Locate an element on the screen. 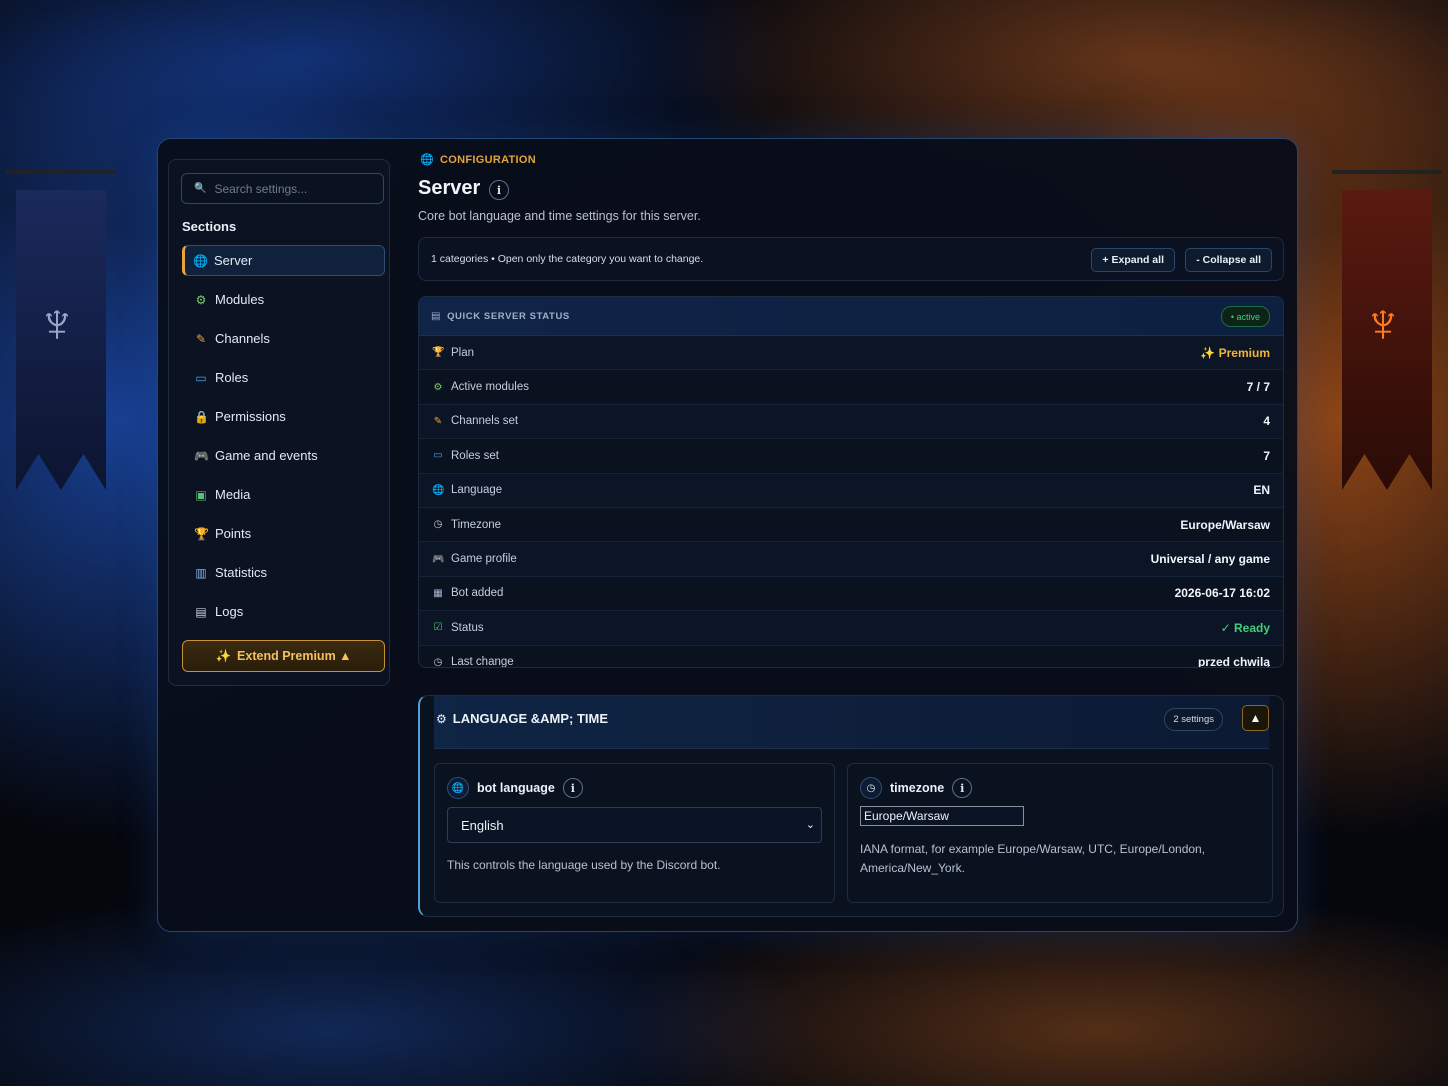  status-label: Game profile is located at coordinates (484, 559).